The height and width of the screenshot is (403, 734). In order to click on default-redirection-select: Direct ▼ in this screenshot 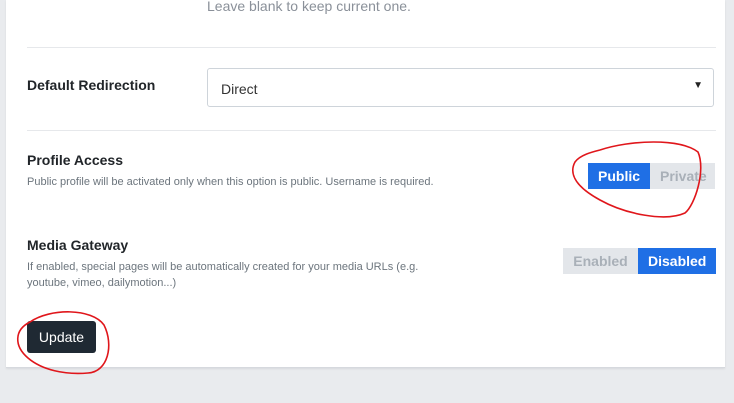, I will do `click(460, 87)`.